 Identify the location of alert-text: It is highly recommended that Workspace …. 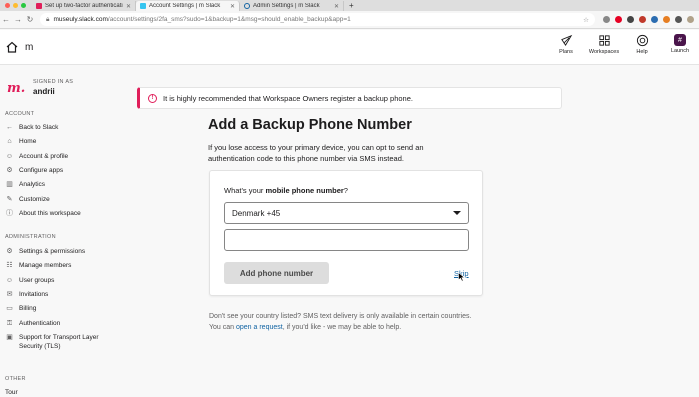
(288, 98).